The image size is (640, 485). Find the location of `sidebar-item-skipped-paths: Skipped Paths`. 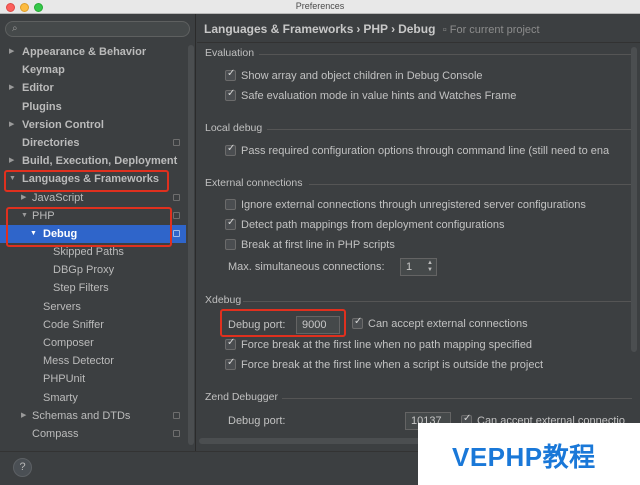

sidebar-item-skipped-paths: Skipped Paths is located at coordinates (93, 252).